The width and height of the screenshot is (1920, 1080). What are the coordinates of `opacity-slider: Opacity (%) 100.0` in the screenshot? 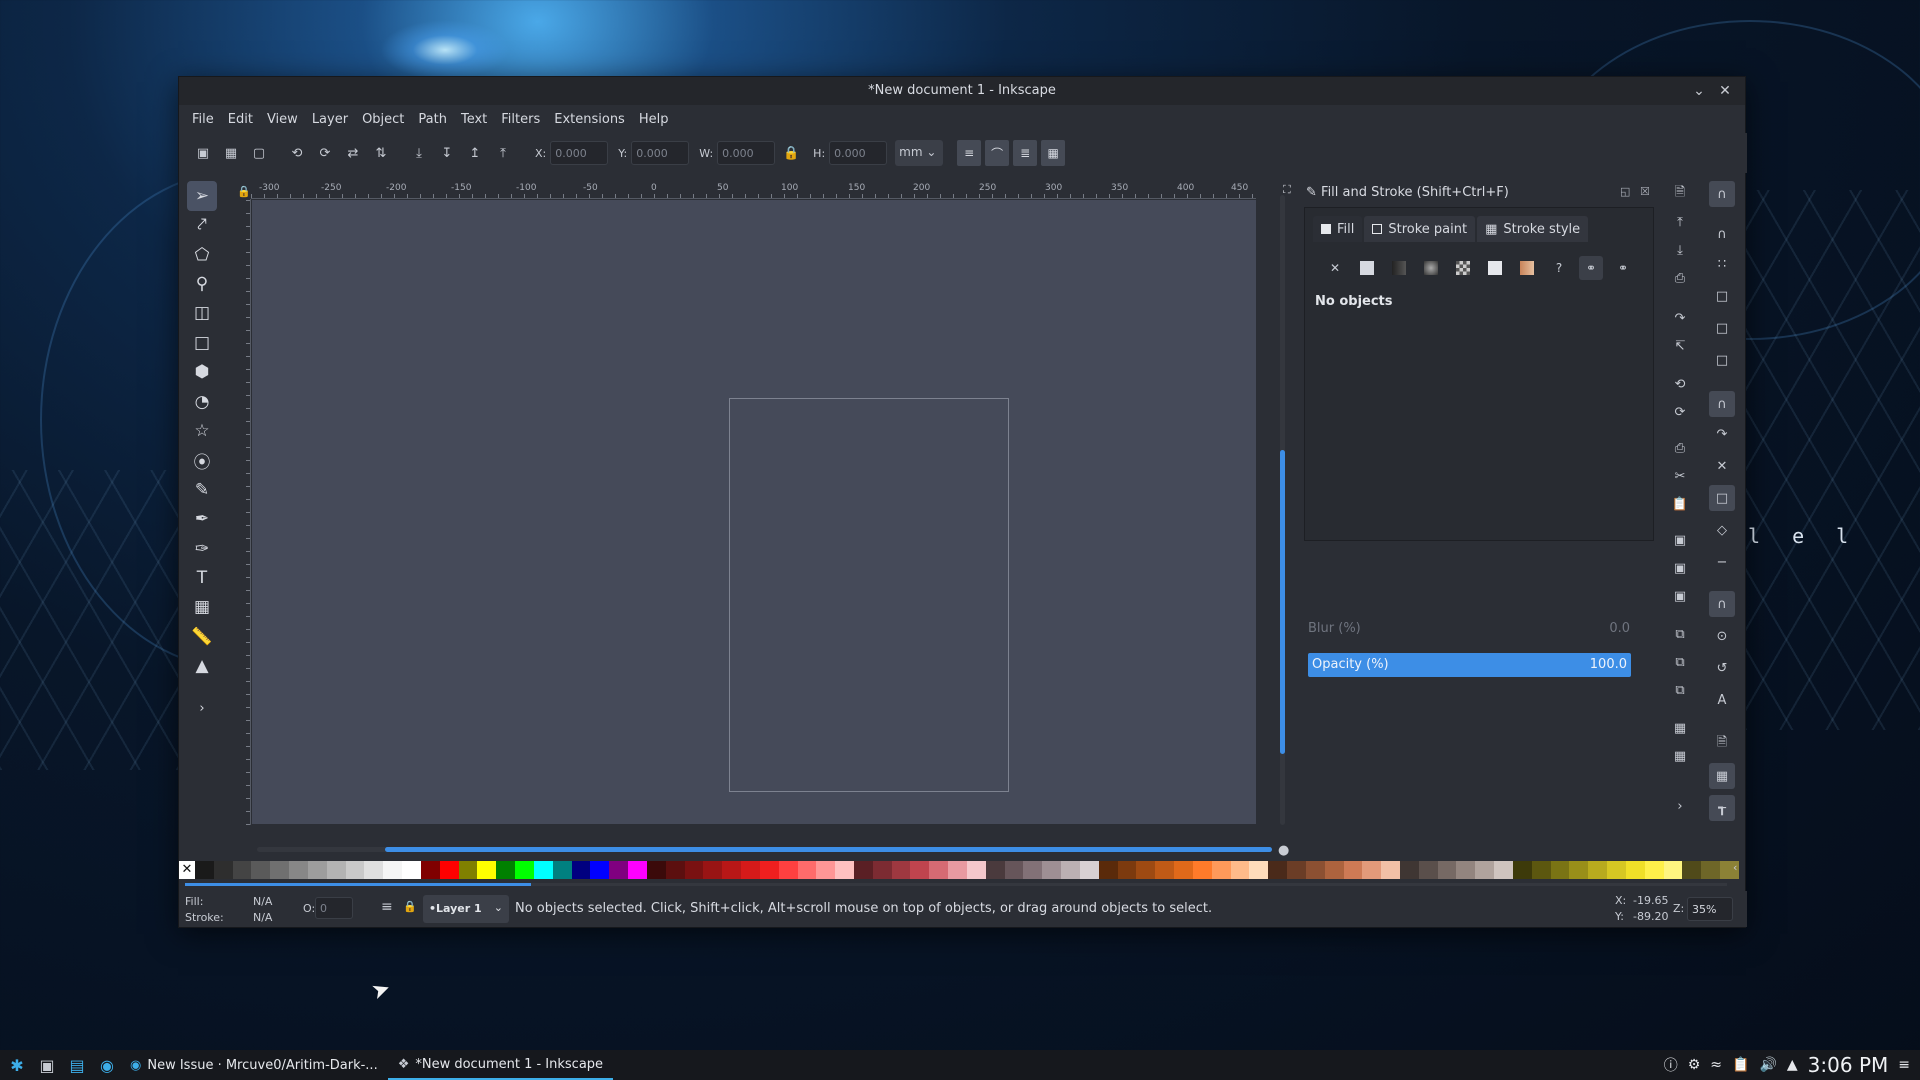 It's located at (1469, 665).